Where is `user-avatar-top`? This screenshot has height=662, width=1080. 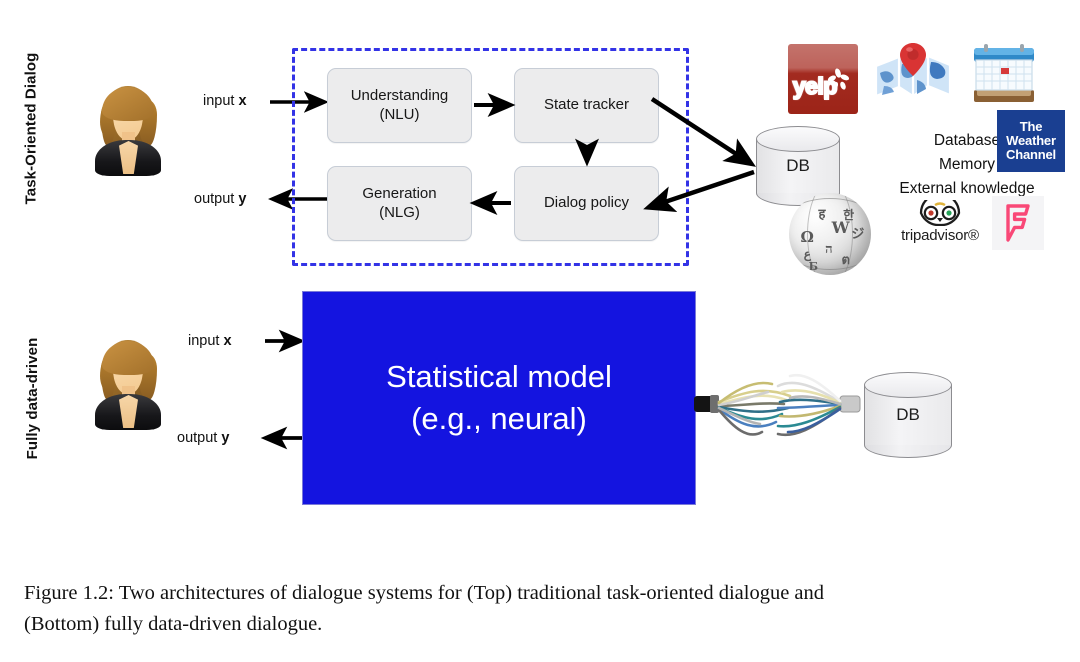 user-avatar-top is located at coordinates (128, 131).